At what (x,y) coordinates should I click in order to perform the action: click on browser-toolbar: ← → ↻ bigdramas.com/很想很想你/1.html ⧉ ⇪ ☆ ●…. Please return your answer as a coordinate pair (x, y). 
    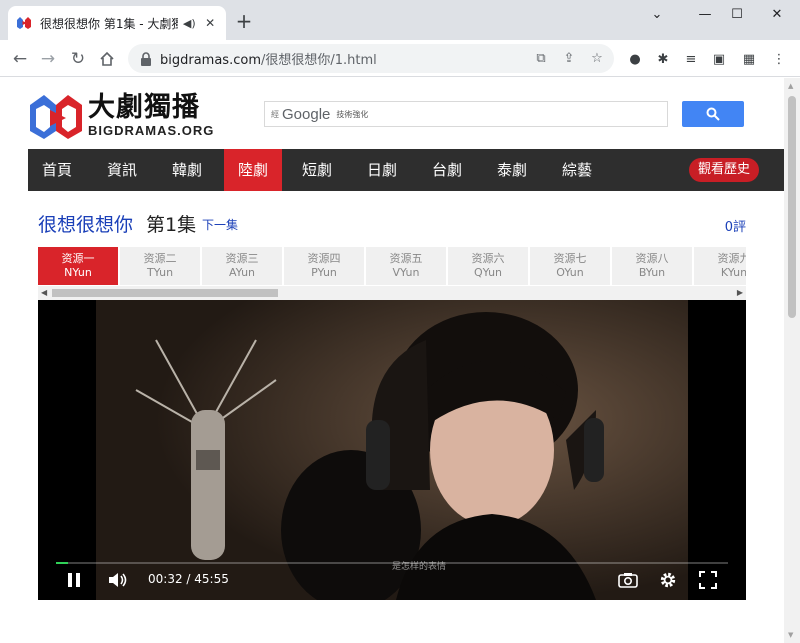
    Looking at the image, I should click on (400, 58).